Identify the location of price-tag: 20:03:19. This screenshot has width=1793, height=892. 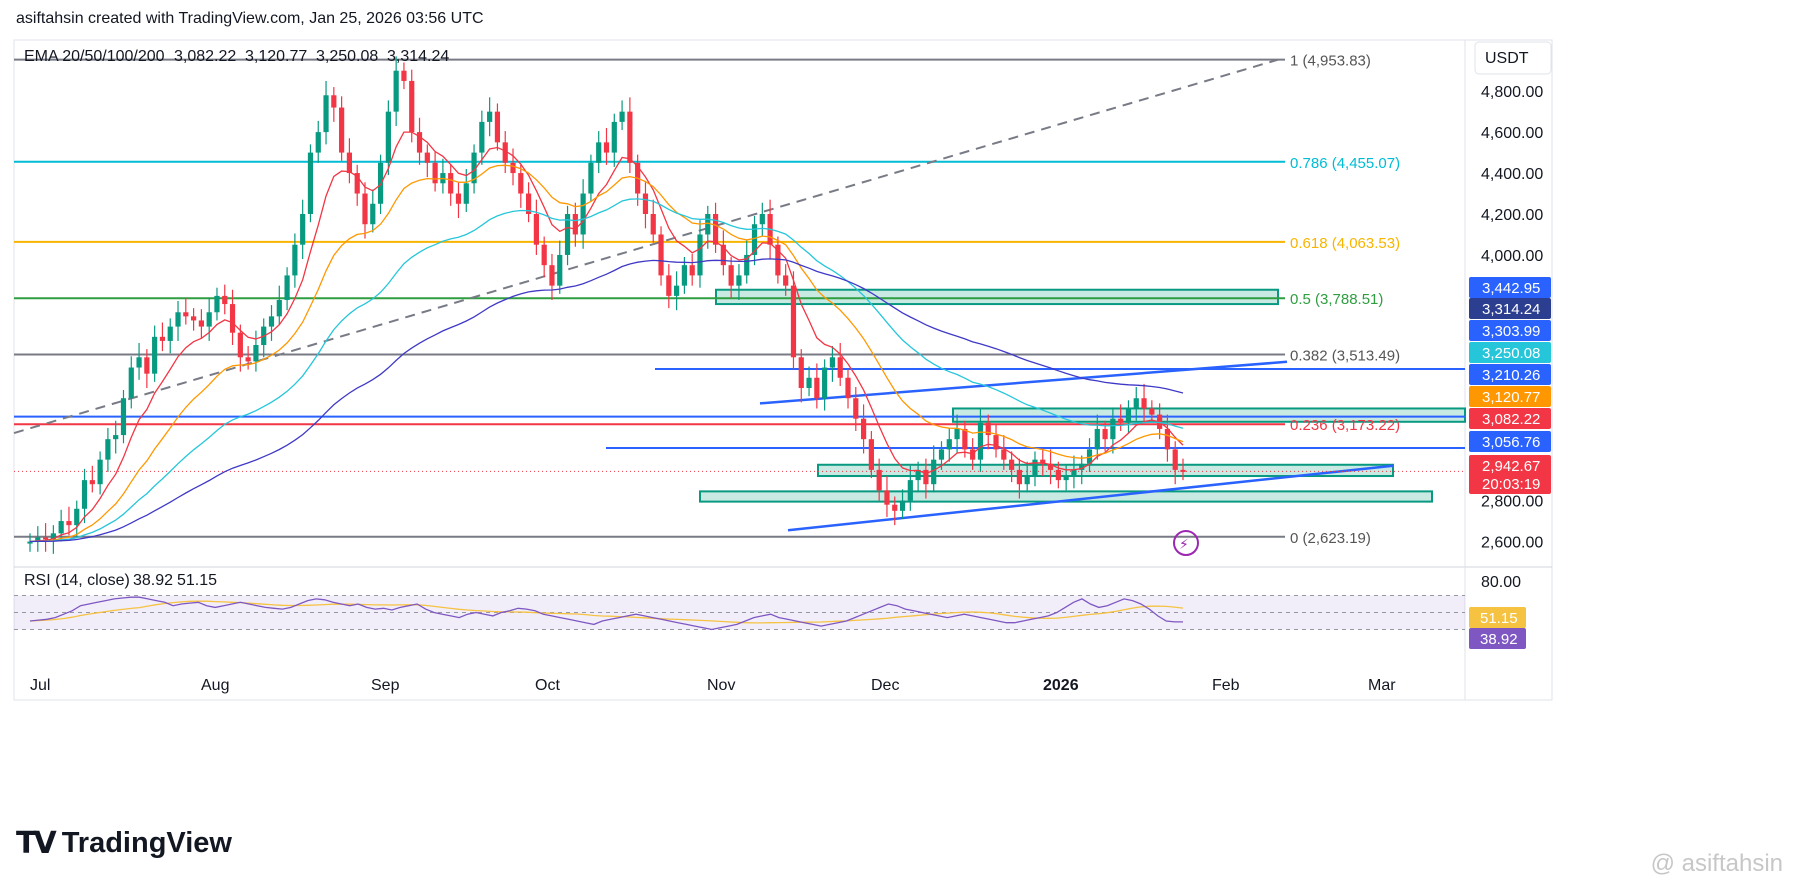
(1510, 483).